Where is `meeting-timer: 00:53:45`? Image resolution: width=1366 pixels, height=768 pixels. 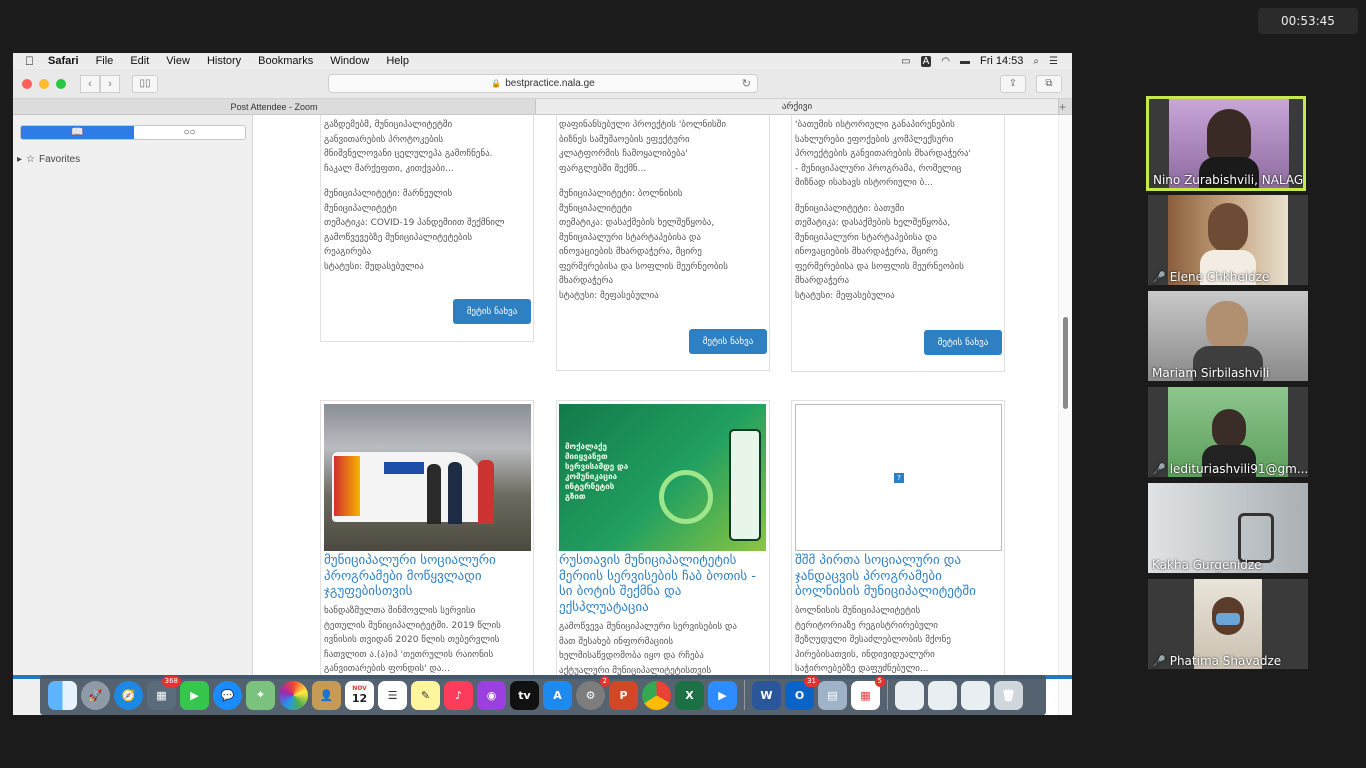
meeting-timer: 00:53:45 is located at coordinates (1308, 21).